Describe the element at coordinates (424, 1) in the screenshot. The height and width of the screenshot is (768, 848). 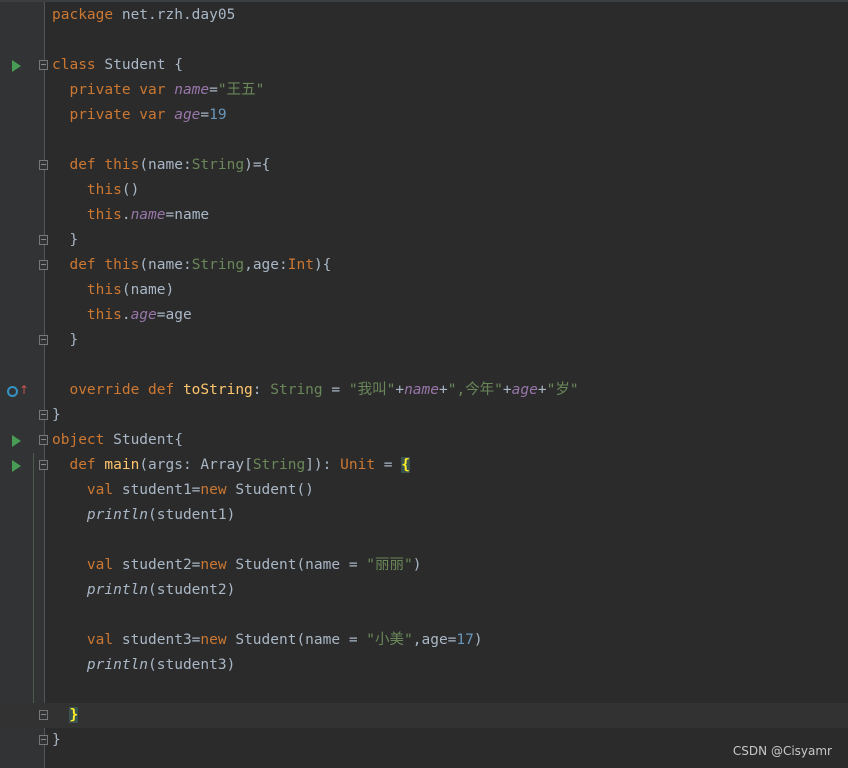
I see `editor-top-border` at that location.